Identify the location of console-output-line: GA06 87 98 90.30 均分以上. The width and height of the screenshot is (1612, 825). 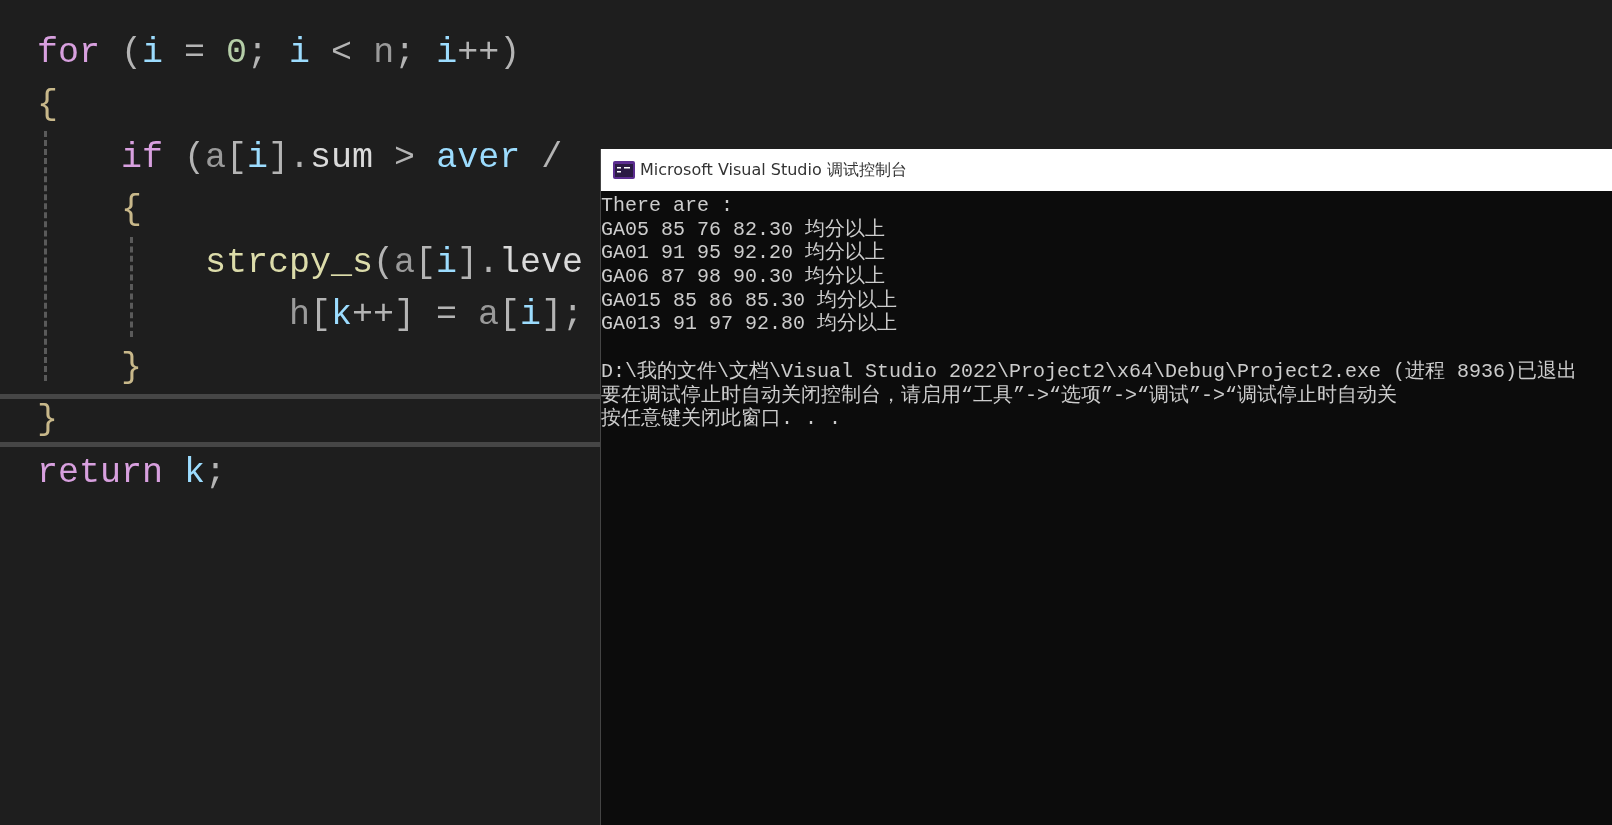
(743, 277).